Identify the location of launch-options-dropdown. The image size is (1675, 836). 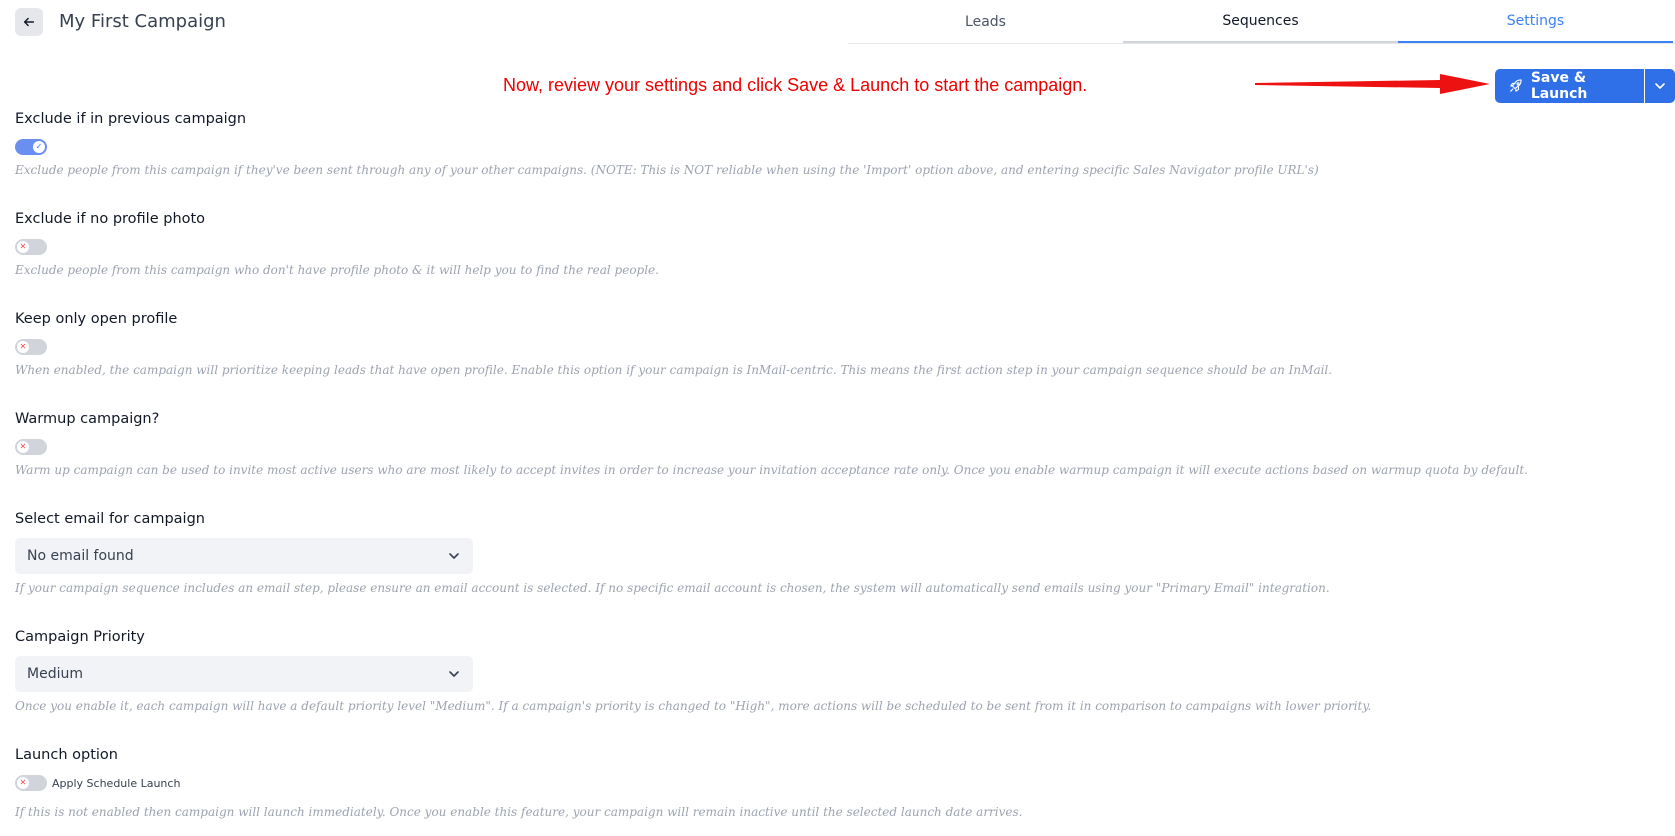
(1659, 86).